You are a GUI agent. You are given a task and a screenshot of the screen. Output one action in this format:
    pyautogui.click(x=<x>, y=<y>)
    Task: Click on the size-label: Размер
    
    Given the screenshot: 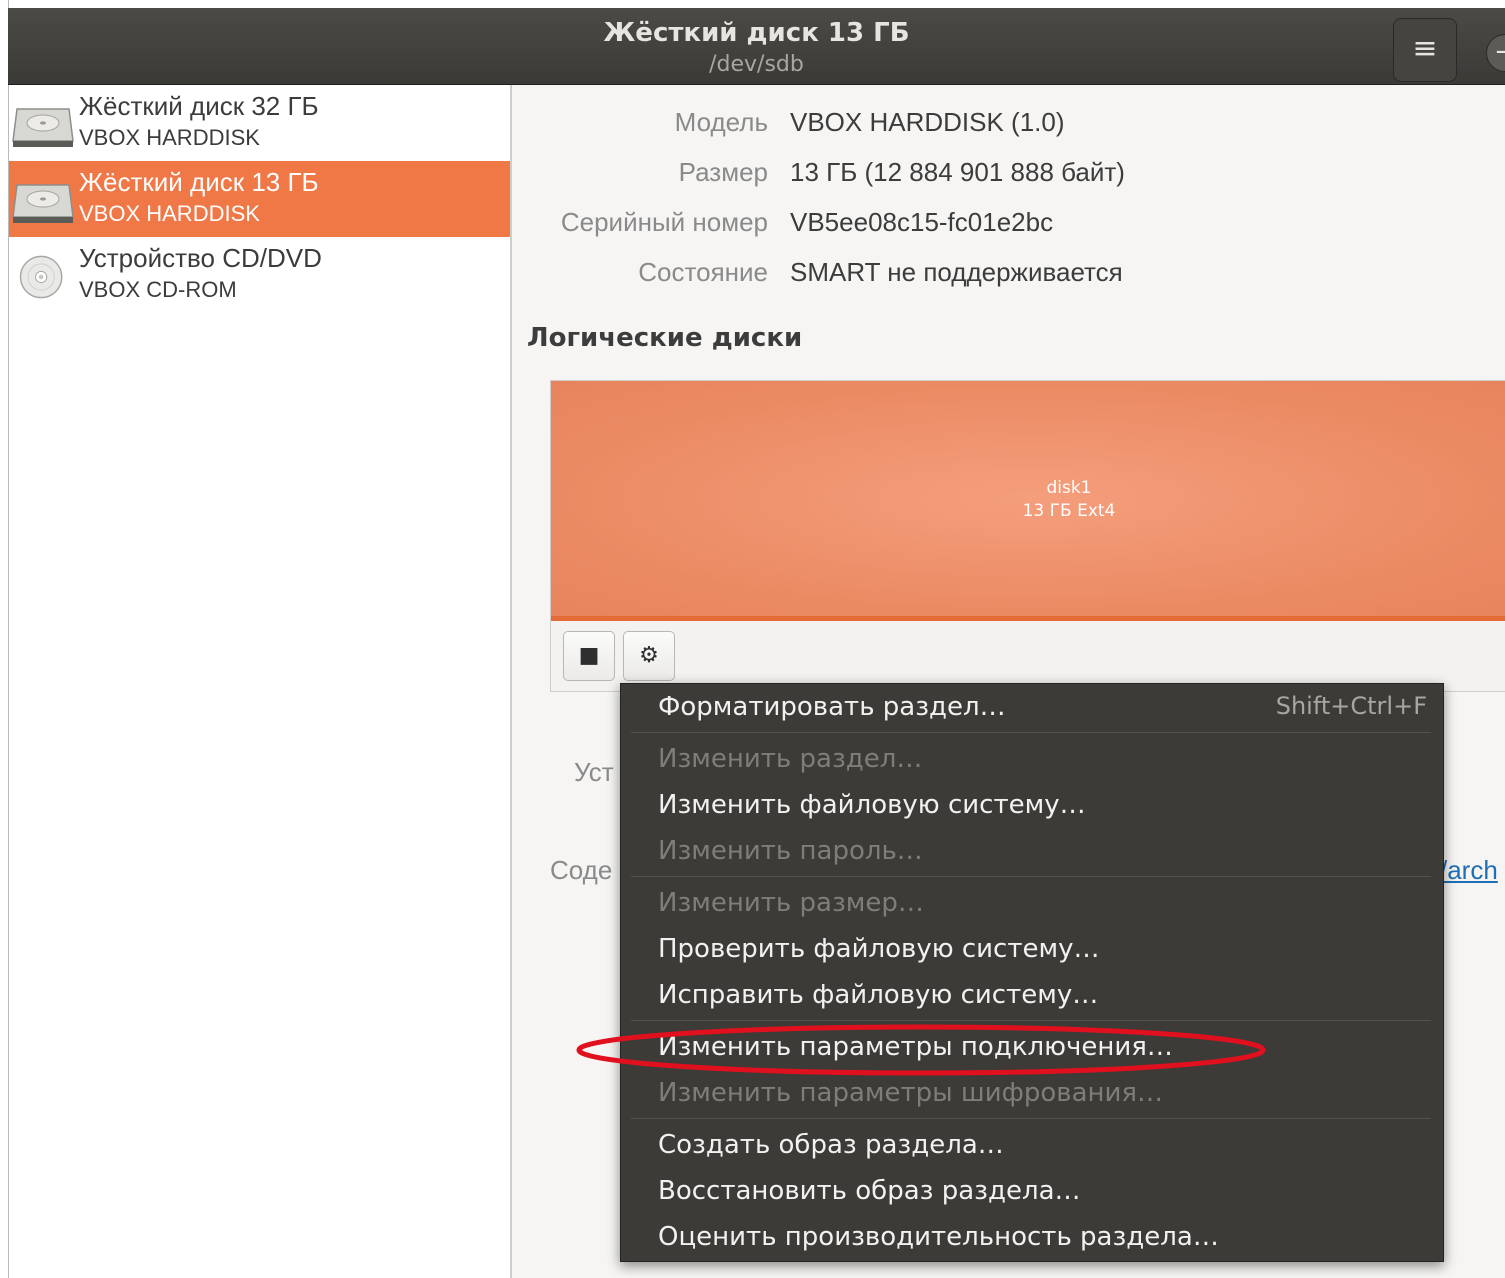 What is the action you would take?
    pyautogui.click(x=723, y=172)
    